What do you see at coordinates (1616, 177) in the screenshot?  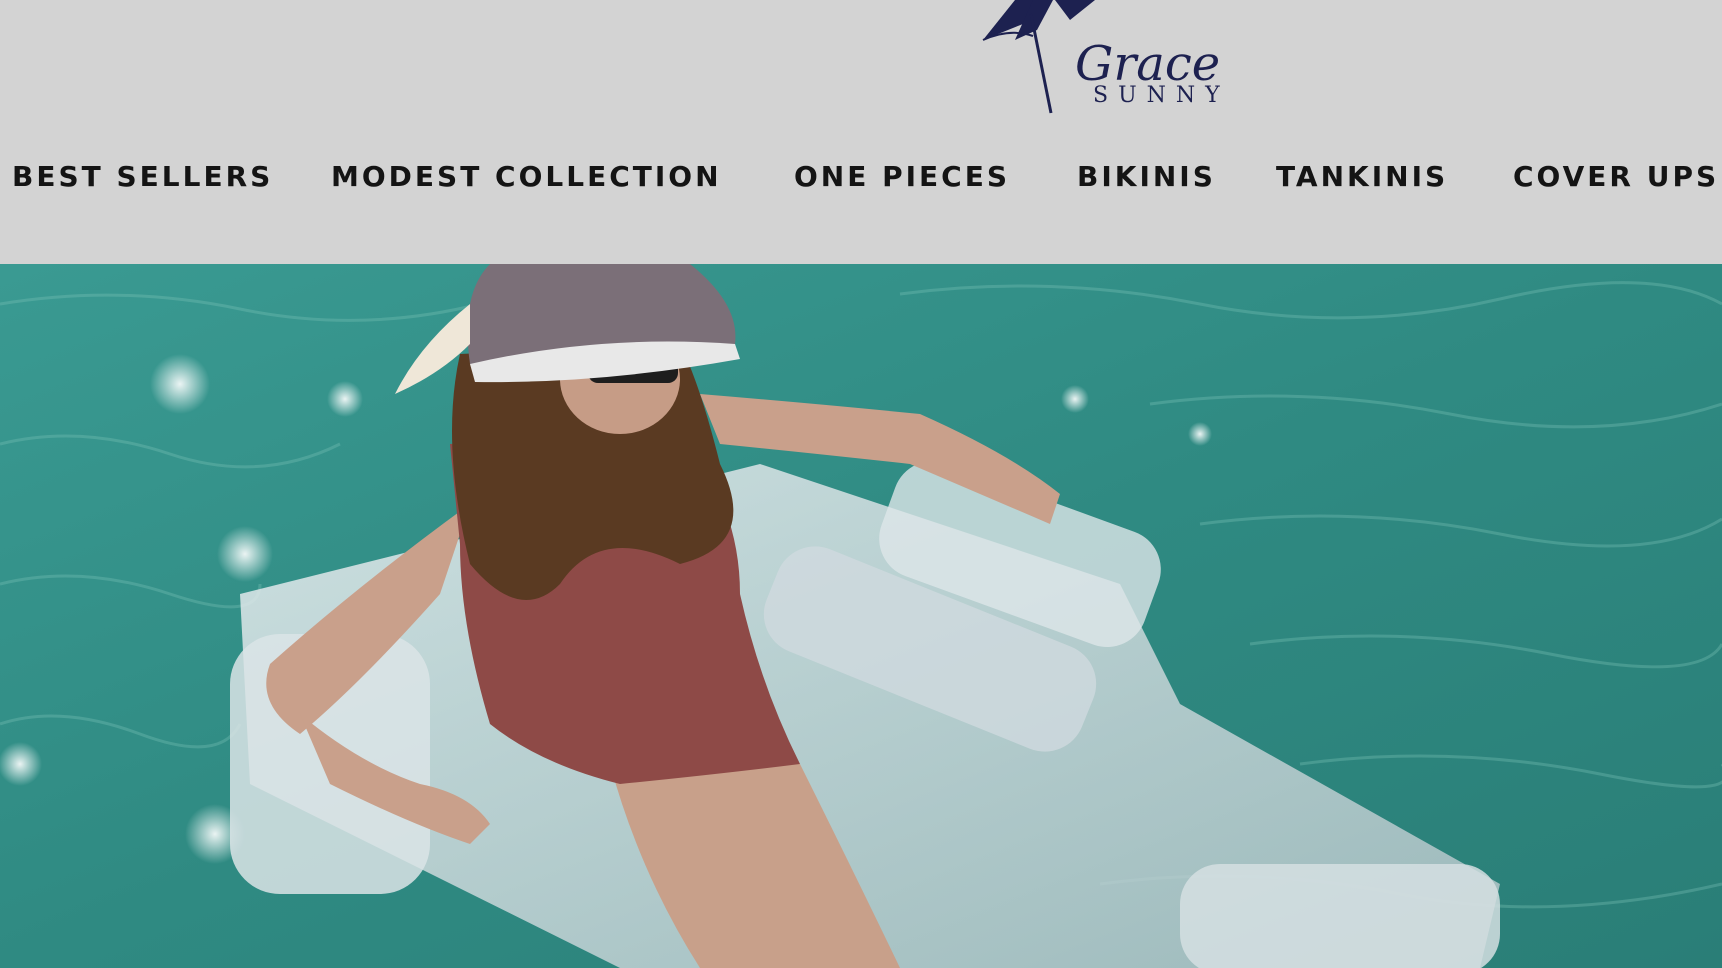 I see `nav-item-cover-ups: COVER UPS` at bounding box center [1616, 177].